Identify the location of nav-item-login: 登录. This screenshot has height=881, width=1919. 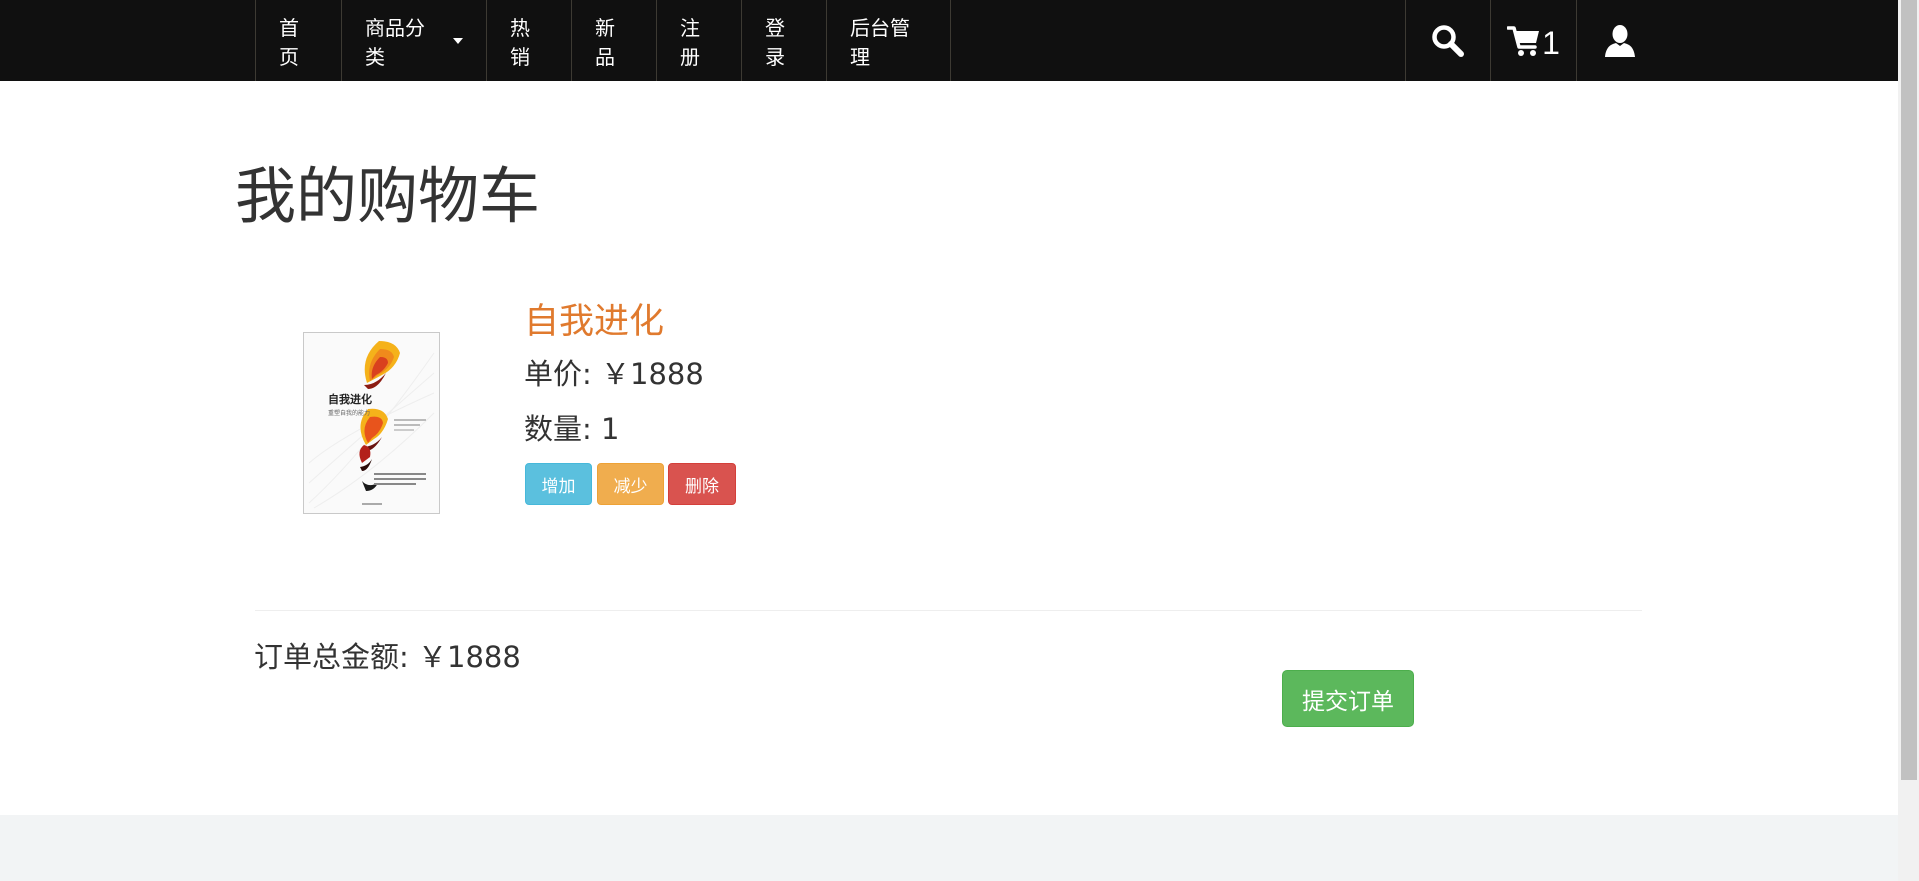
(783, 40).